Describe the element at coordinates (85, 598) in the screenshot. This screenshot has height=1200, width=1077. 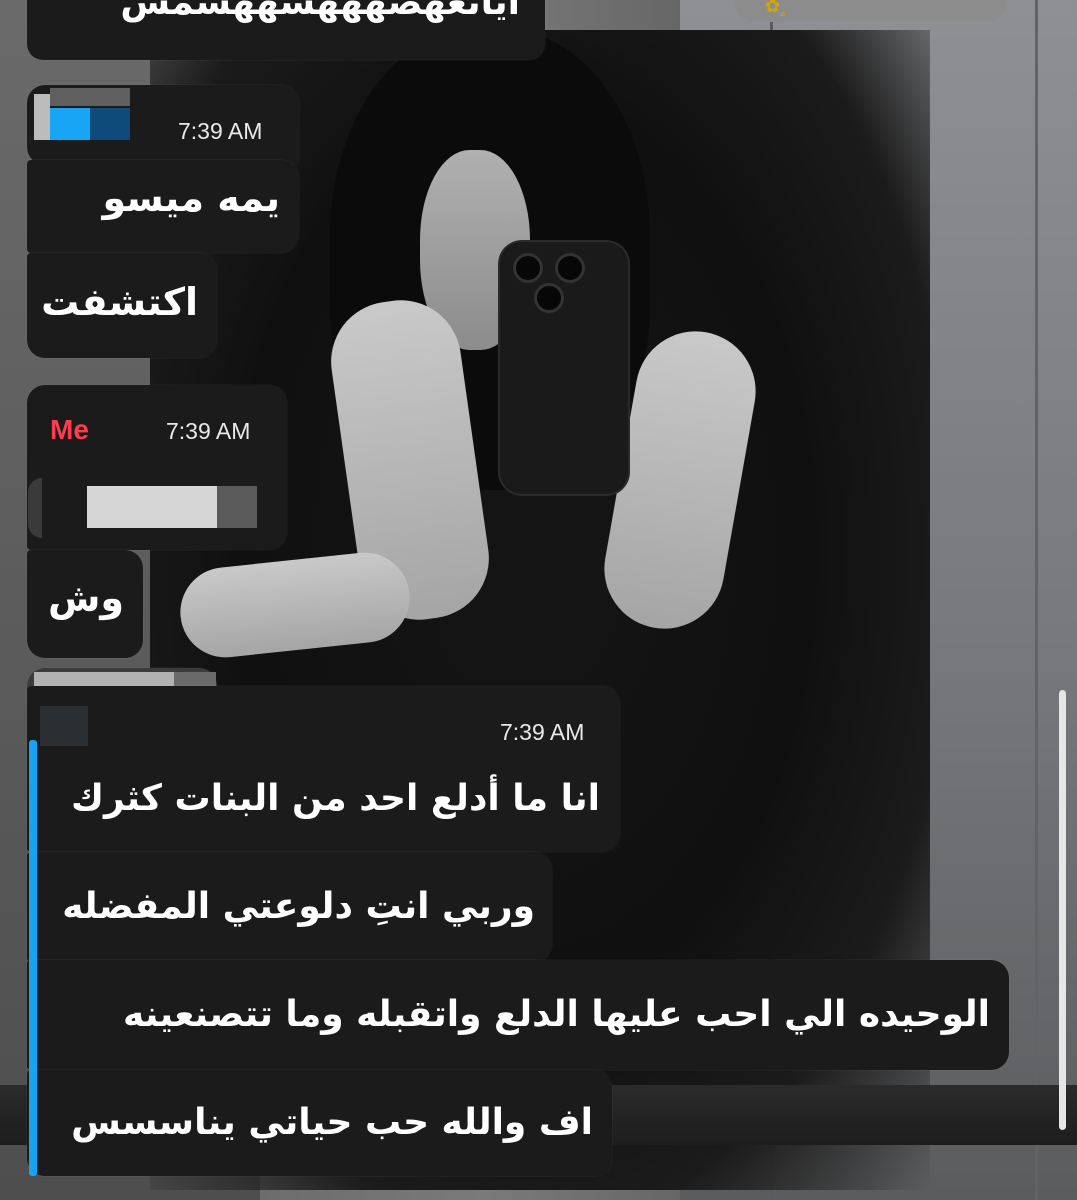
I see `message-text: وش` at that location.